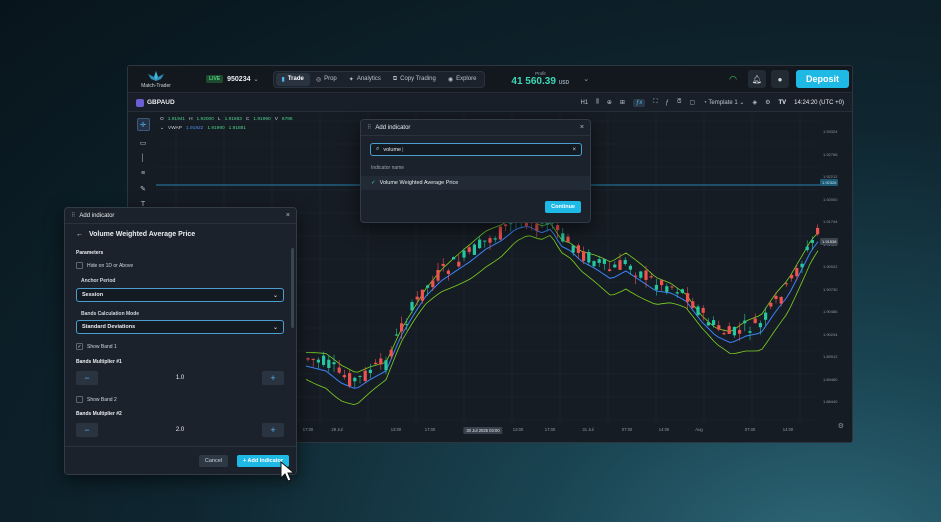 This screenshot has height=522, width=941. Describe the element at coordinates (156, 85) in the screenshot. I see `brand-name: Match-Trader` at that location.